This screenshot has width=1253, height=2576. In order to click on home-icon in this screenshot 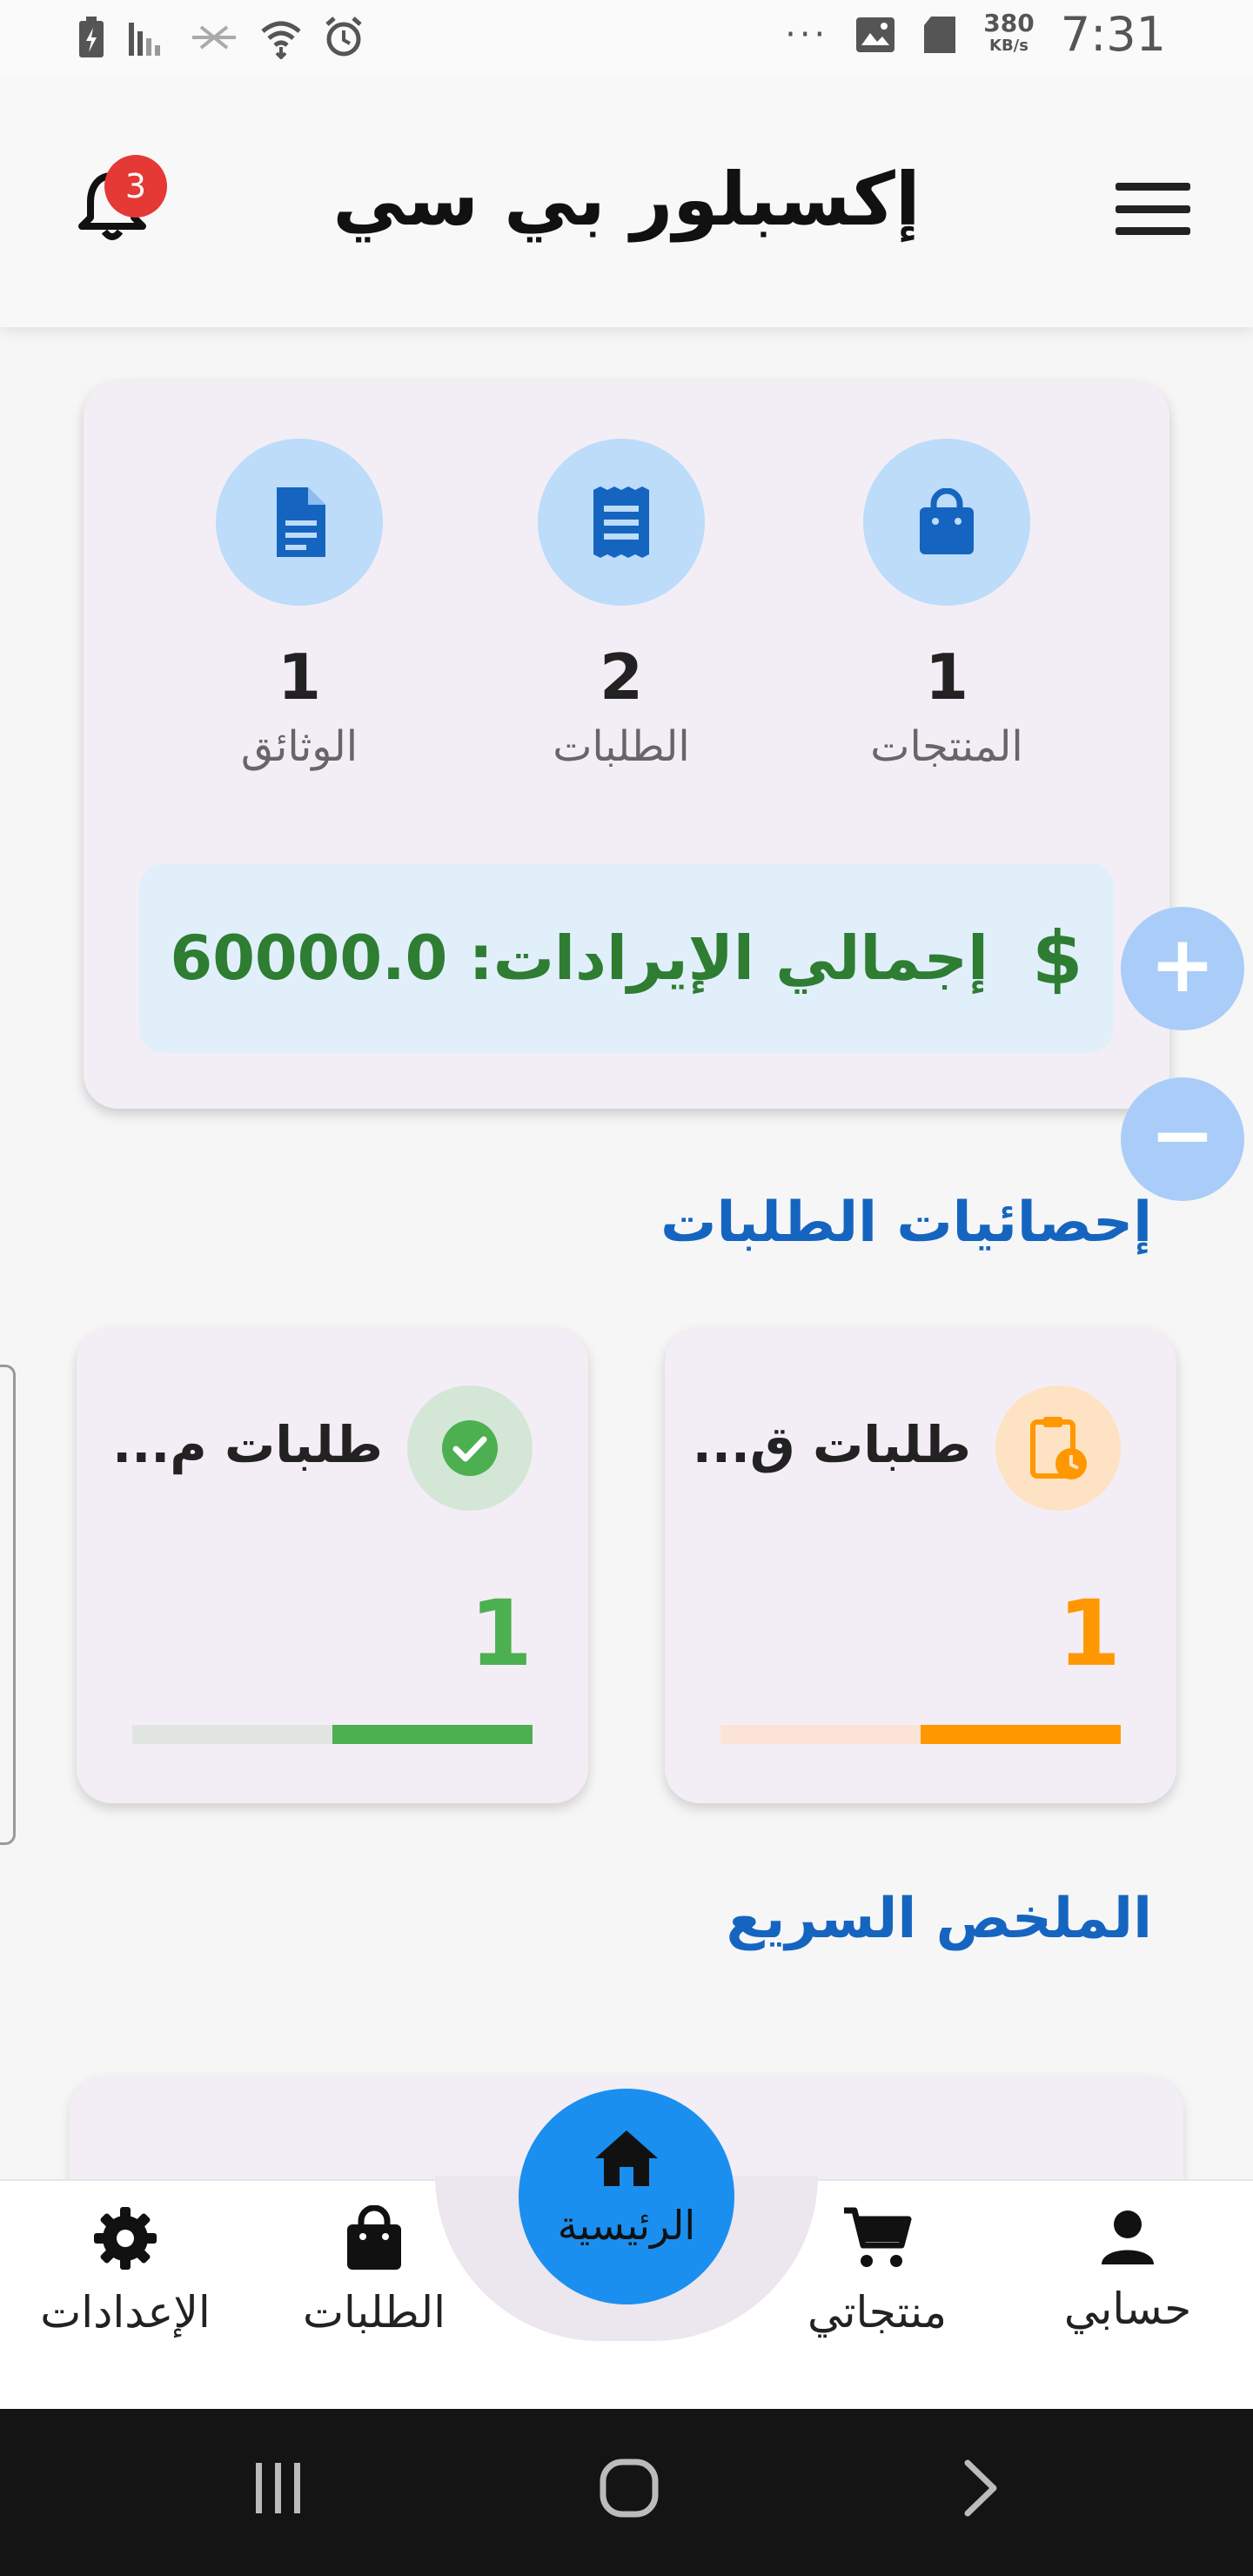, I will do `click(626, 2158)`.